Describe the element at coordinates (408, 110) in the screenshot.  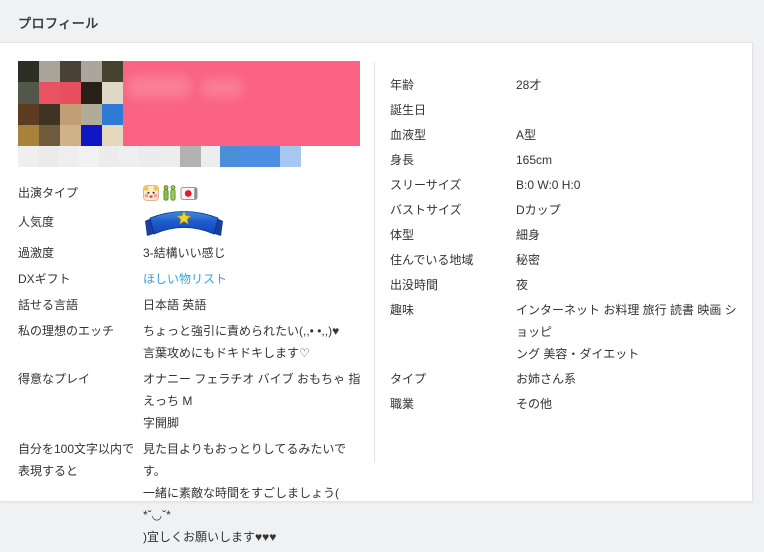
I see `field-label: 誕生日` at that location.